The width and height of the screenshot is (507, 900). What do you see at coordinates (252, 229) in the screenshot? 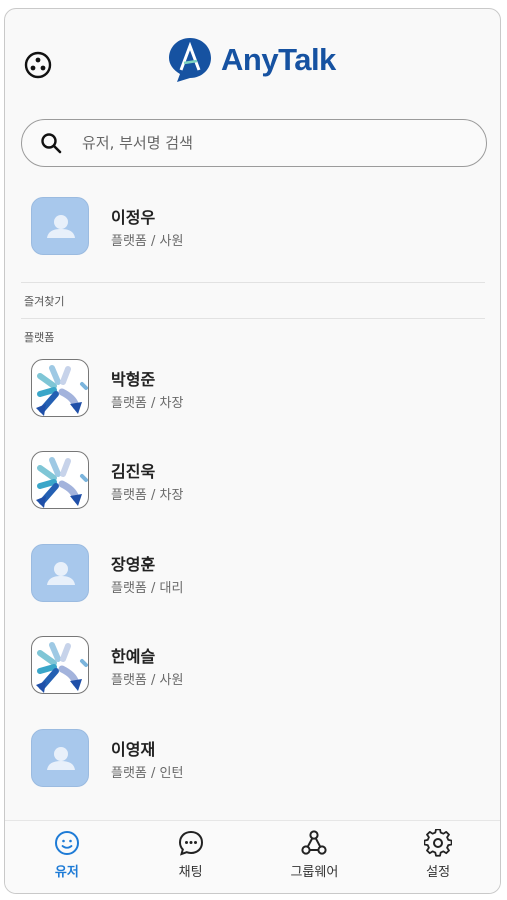
I see `my-profile-row: 이정우 플랫폼 / 사원` at bounding box center [252, 229].